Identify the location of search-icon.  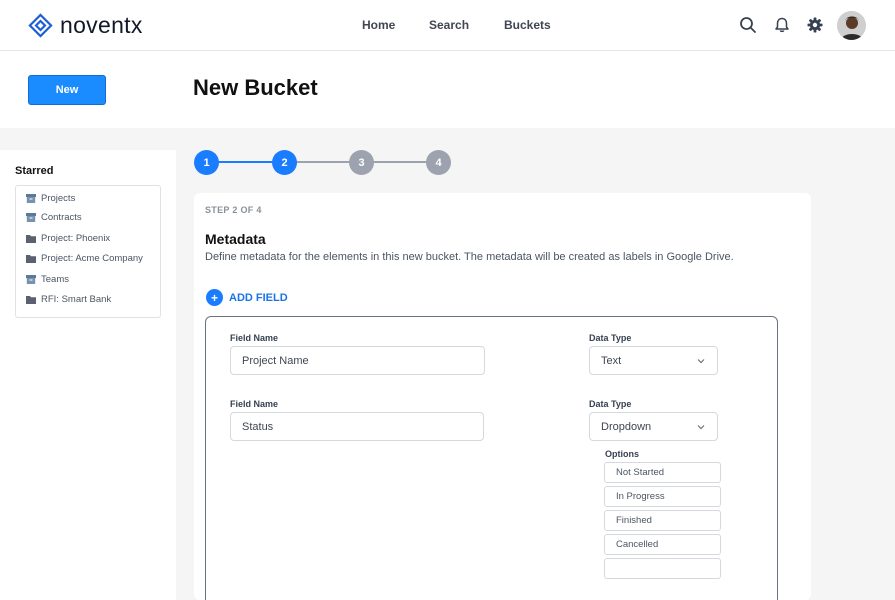
(748, 25).